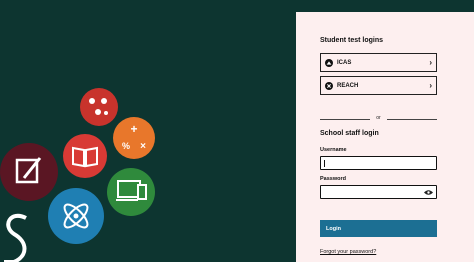 The image size is (474, 262). What do you see at coordinates (329, 85) in the screenshot?
I see `reach-logo-icon` at bounding box center [329, 85].